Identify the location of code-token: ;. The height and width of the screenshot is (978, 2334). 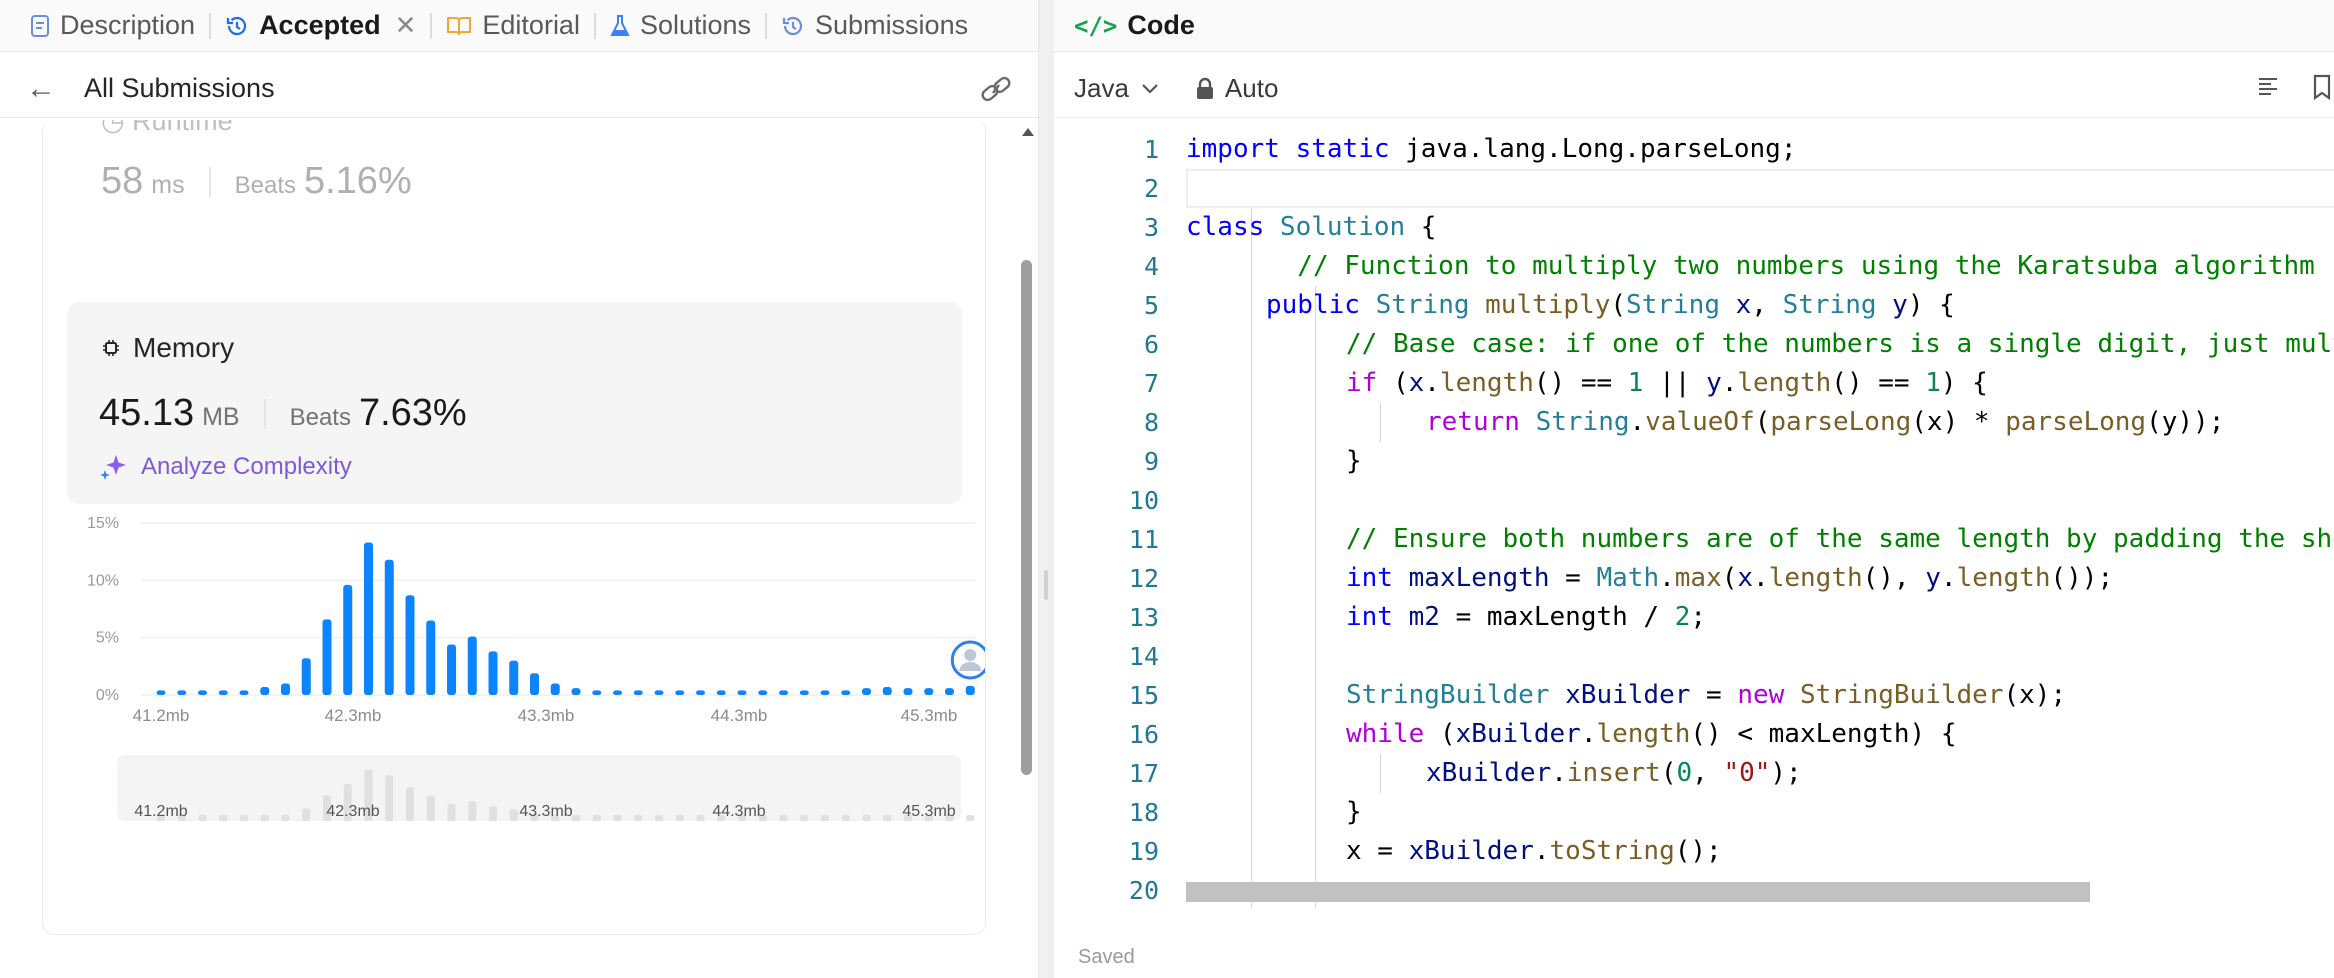
(1698, 617).